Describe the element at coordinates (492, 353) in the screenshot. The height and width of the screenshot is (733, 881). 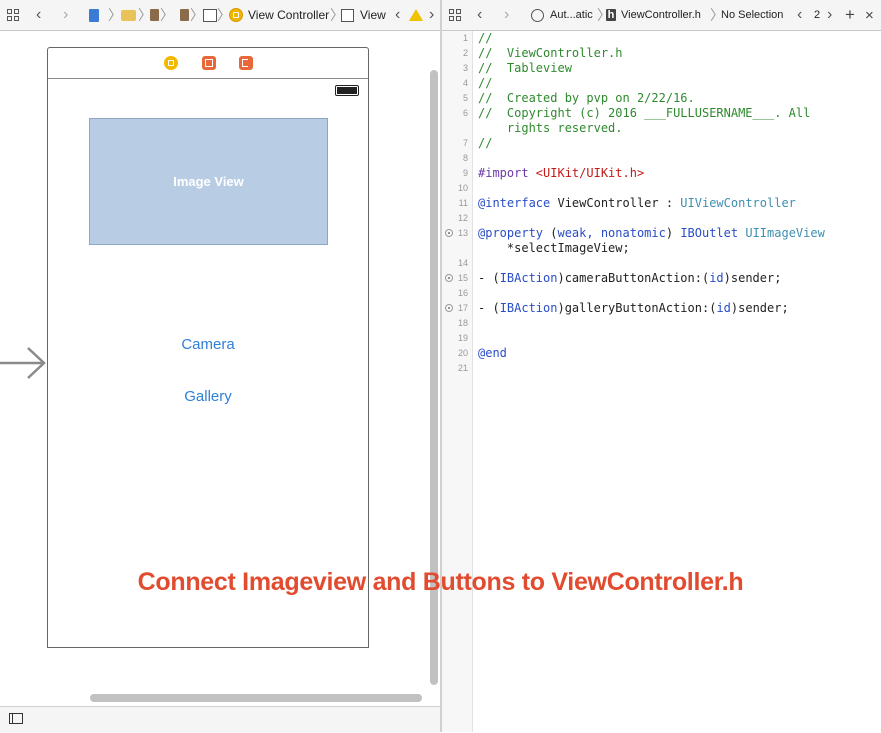
I see `code-token: @end` at that location.